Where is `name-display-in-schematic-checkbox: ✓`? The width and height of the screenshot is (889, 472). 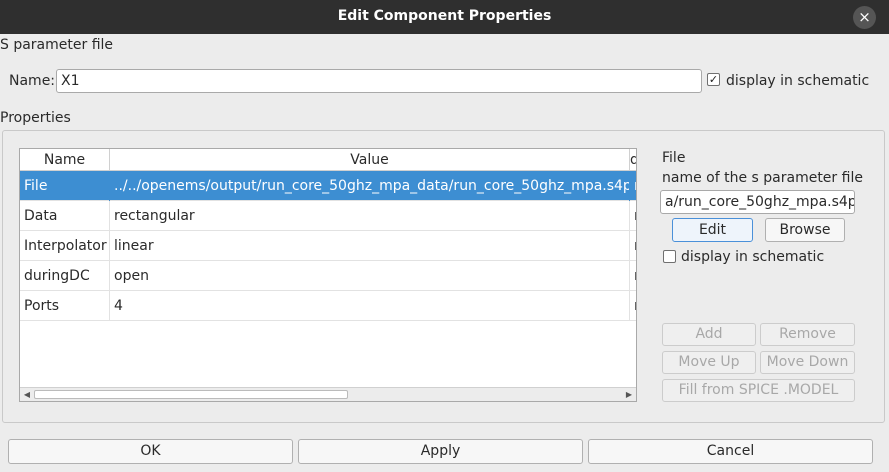
name-display-in-schematic-checkbox: ✓ is located at coordinates (713, 79).